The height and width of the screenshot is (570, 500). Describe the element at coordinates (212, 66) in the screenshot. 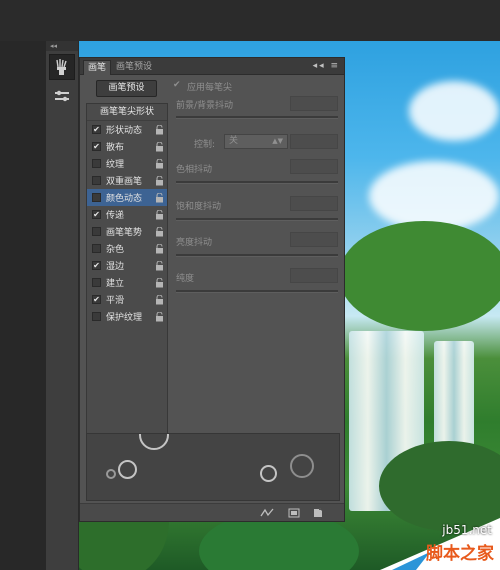

I see `panel-tab-bar: 画笔 画笔预设 ◂◂ ≡` at that location.